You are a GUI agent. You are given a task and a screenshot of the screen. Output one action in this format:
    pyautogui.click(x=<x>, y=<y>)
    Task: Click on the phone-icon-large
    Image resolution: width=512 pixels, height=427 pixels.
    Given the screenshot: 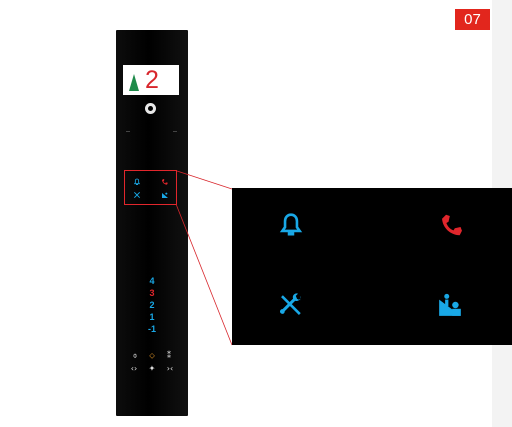 What is the action you would take?
    pyautogui.click(x=452, y=225)
    